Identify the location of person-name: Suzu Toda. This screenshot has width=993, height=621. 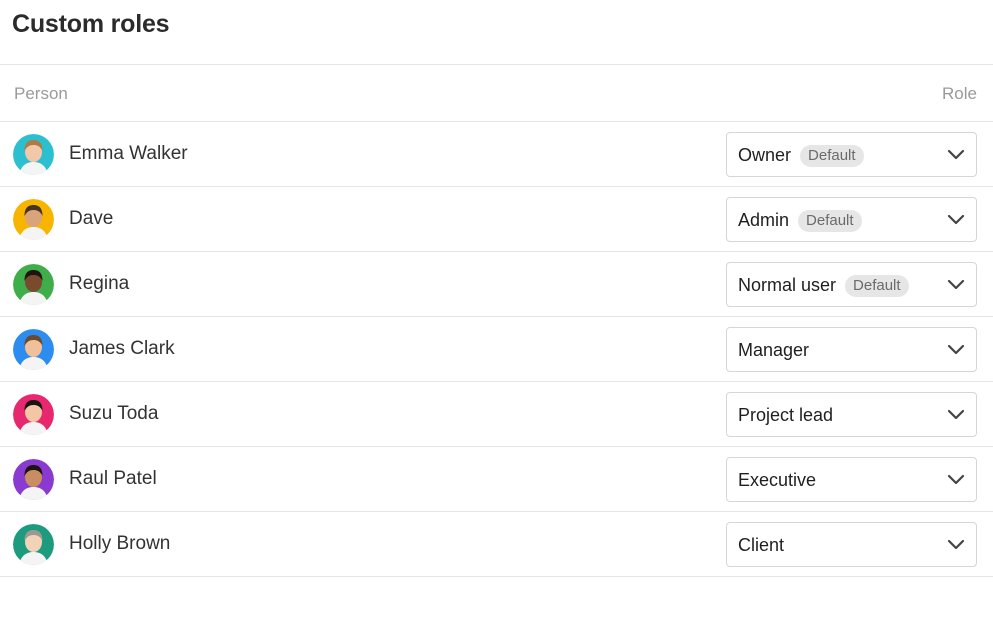
(114, 413).